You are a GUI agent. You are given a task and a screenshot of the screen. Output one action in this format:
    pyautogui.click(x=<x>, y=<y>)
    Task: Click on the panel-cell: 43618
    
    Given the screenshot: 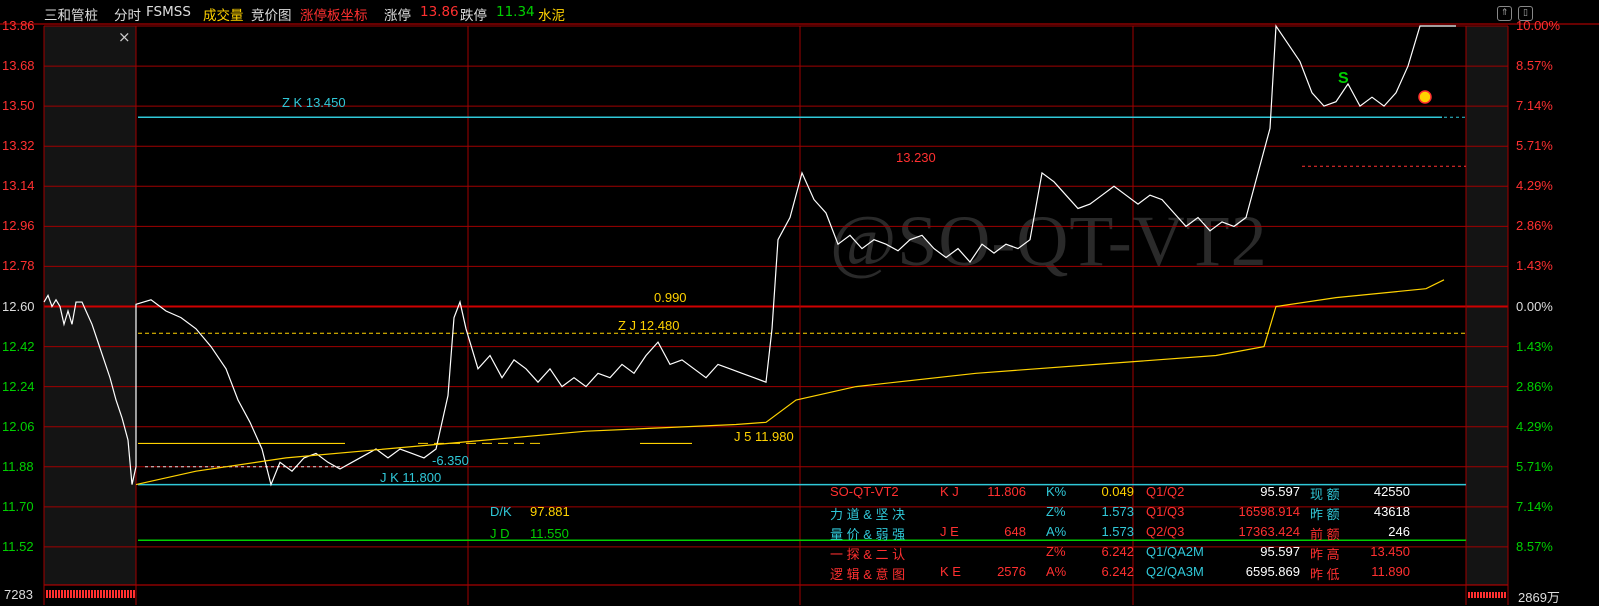 What is the action you would take?
    pyautogui.click(x=1391, y=511)
    